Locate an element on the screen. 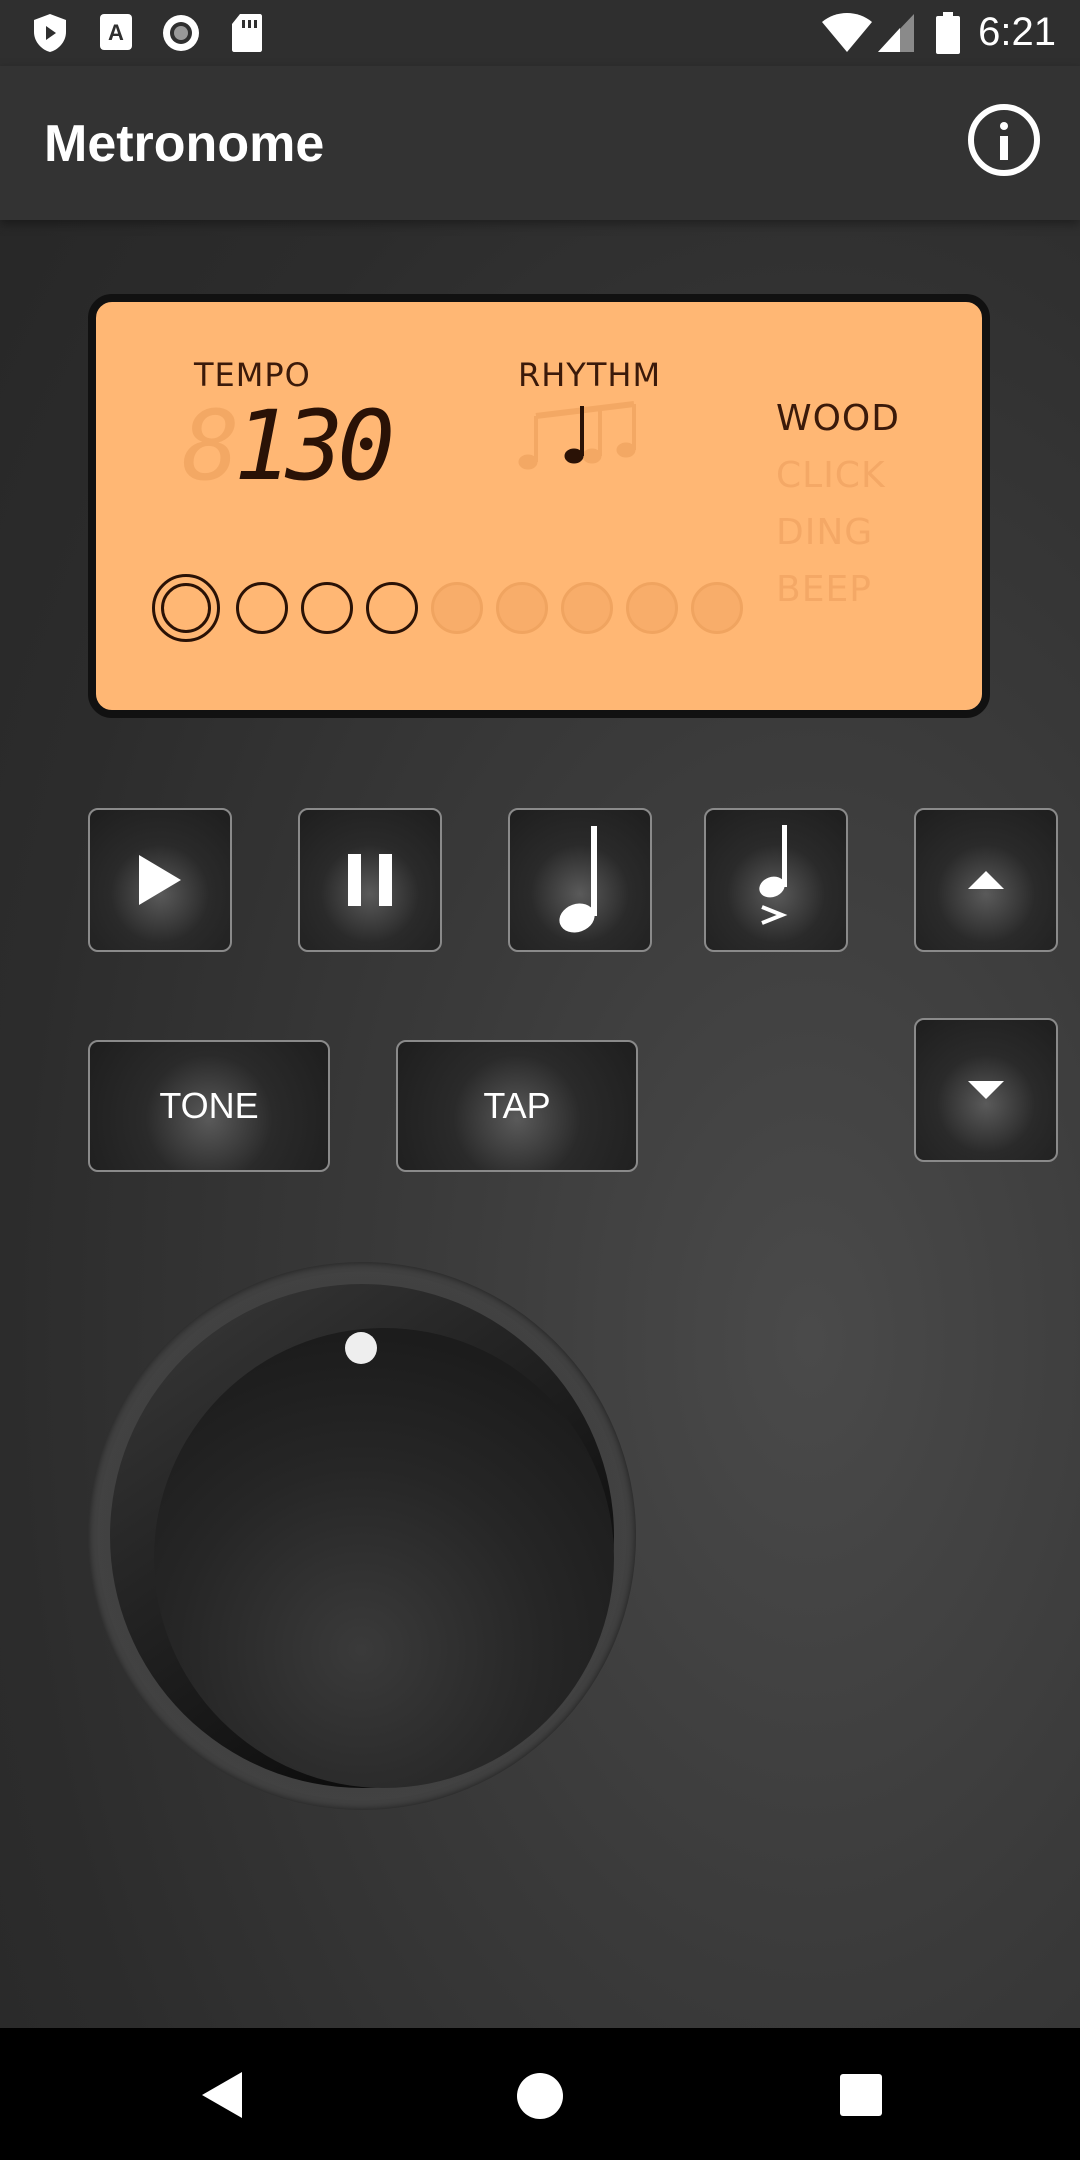  recents-icon is located at coordinates (861, 2095).